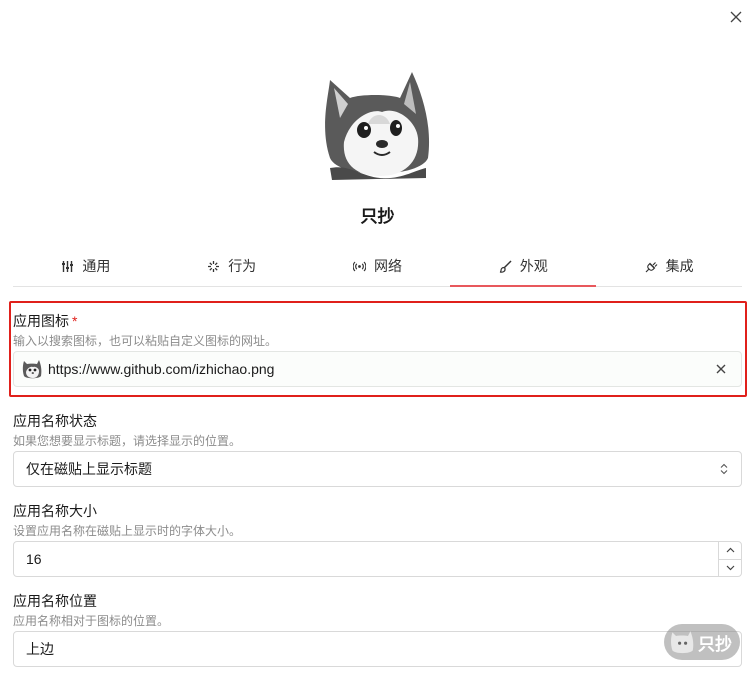 The width and height of the screenshot is (755, 676). I want to click on name-position-desc: 应用名称相对于图标的位置。, so click(91, 621).